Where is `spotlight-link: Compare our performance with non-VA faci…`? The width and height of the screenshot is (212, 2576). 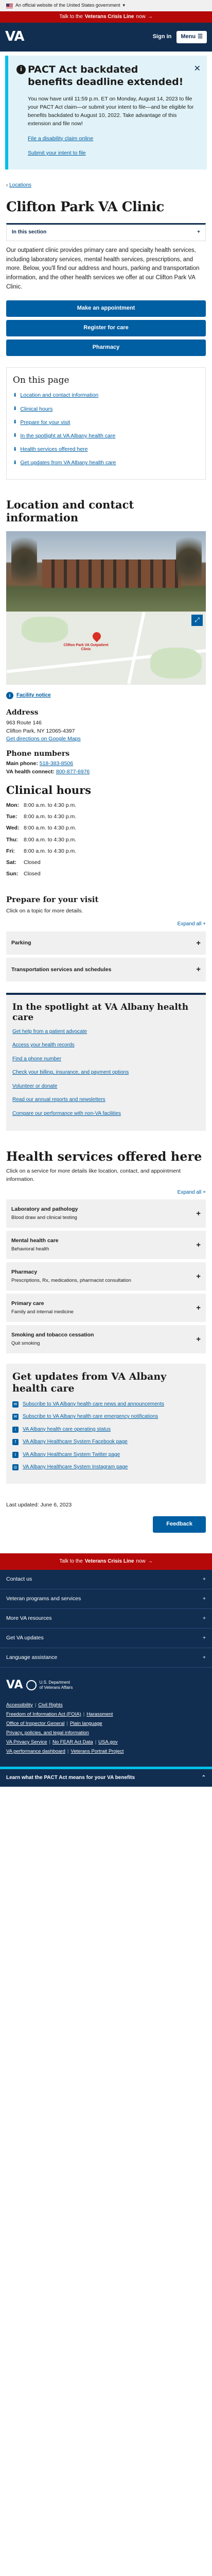
spotlight-link: Compare our performance with non-VA faci… is located at coordinates (106, 1114).